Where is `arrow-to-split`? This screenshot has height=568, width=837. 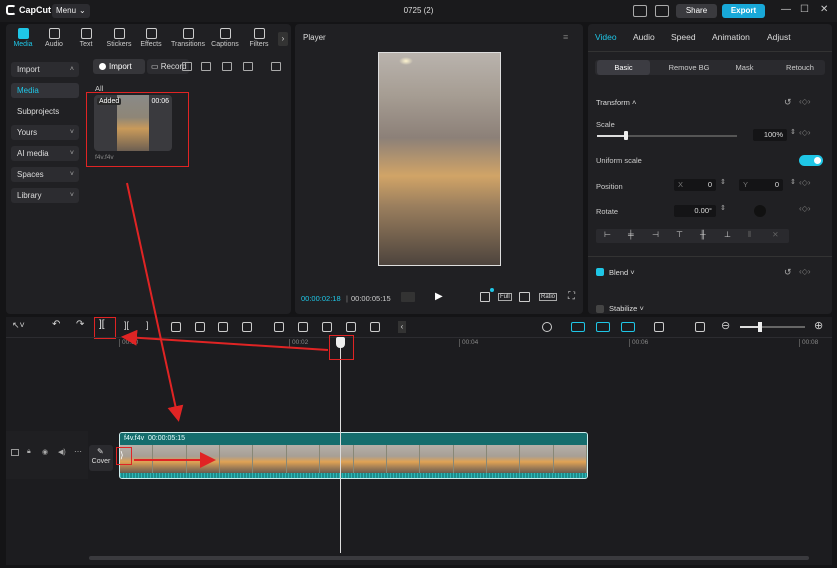
arrow-to-split is located at coordinates (225, 340).